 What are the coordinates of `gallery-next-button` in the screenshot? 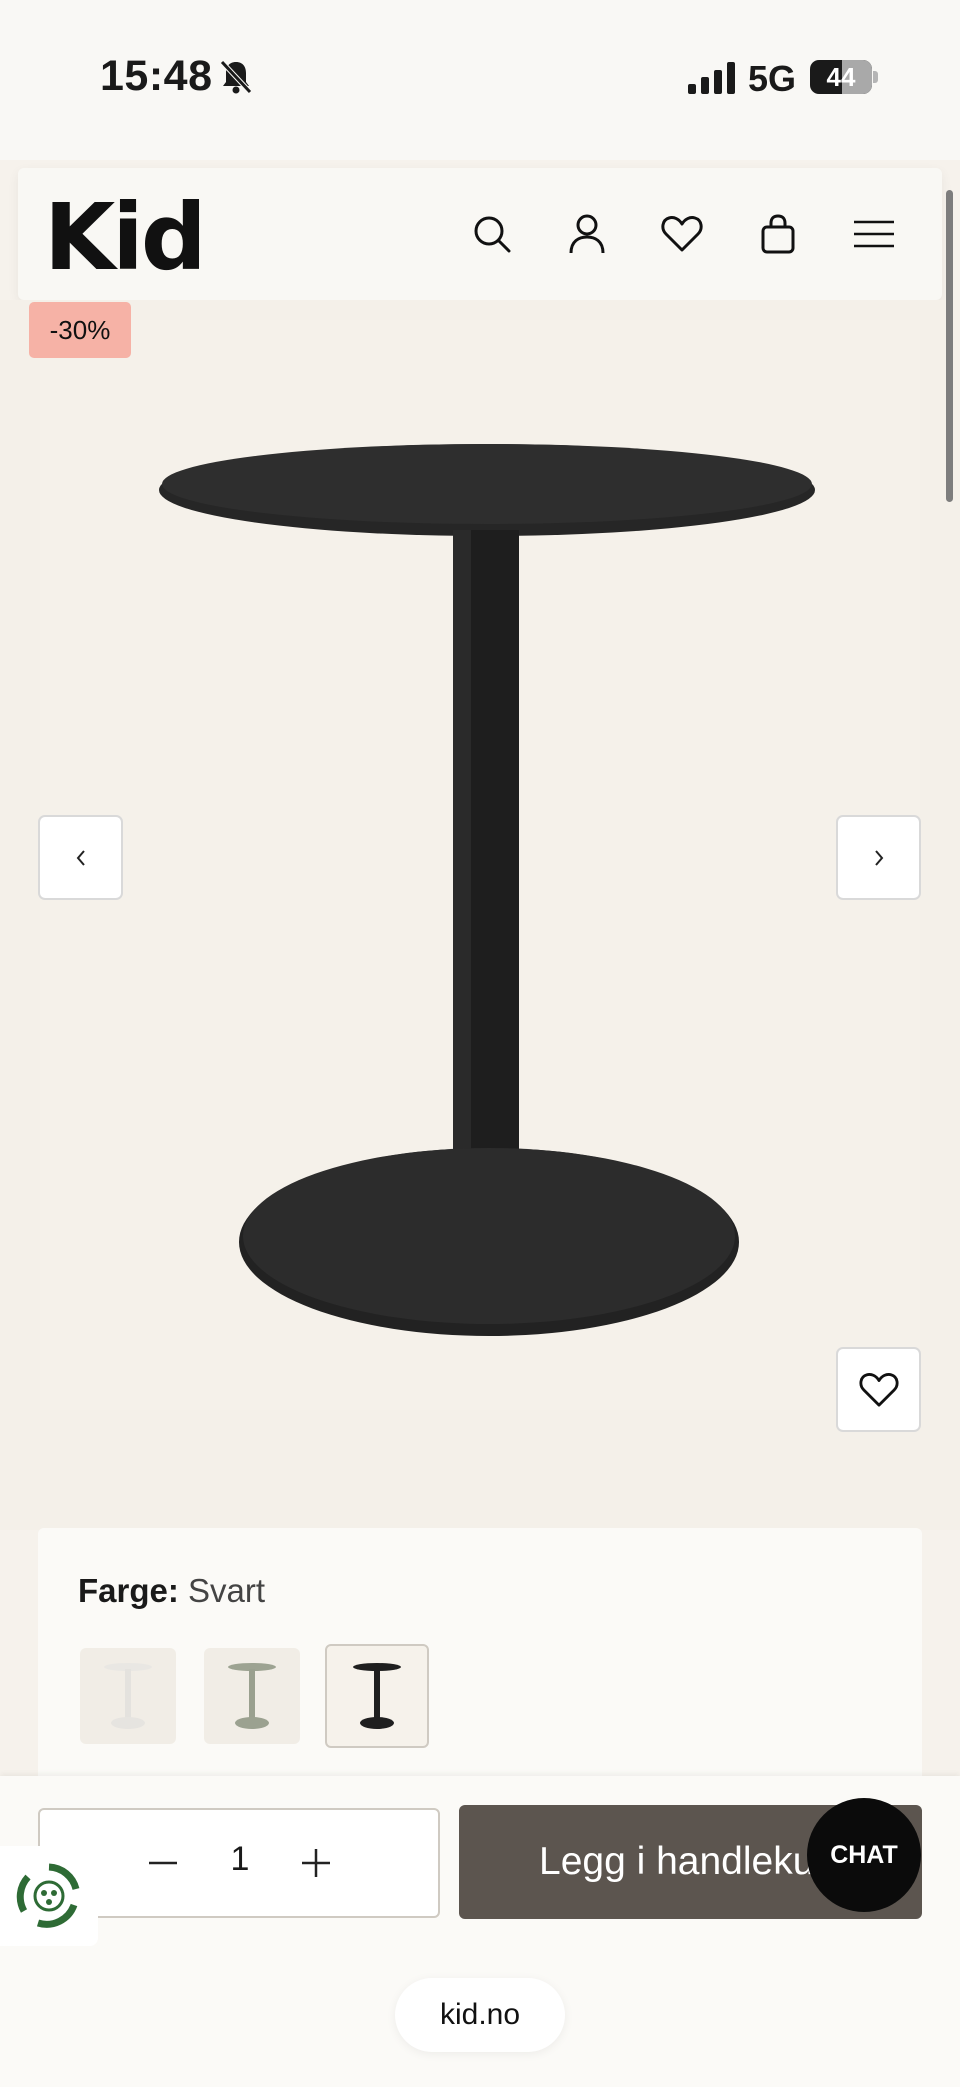 It's located at (878, 857).